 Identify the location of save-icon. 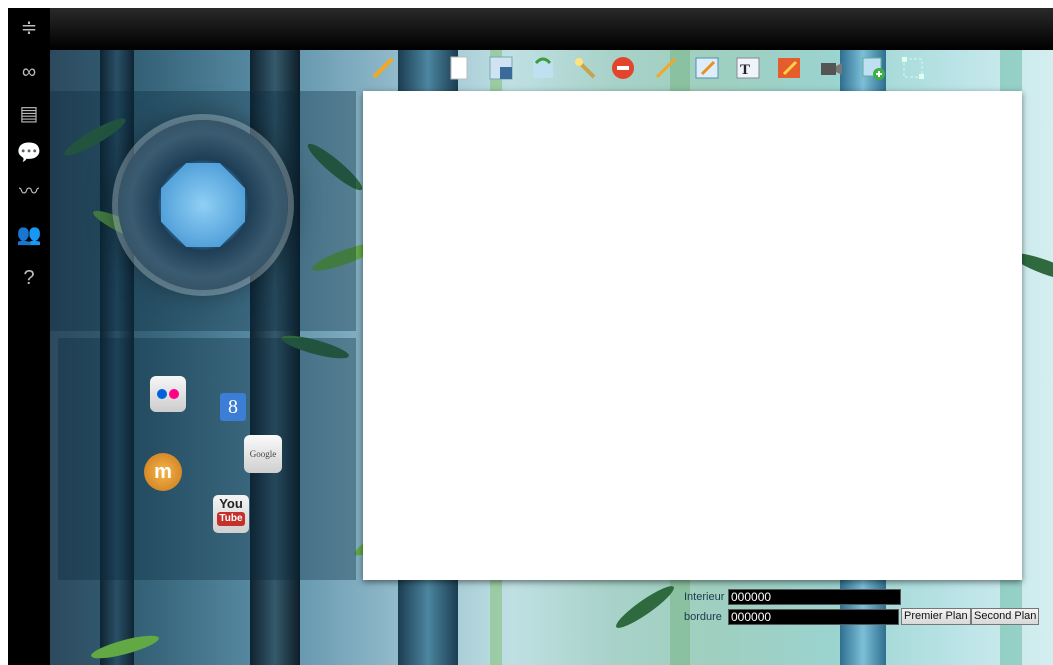
(501, 68).